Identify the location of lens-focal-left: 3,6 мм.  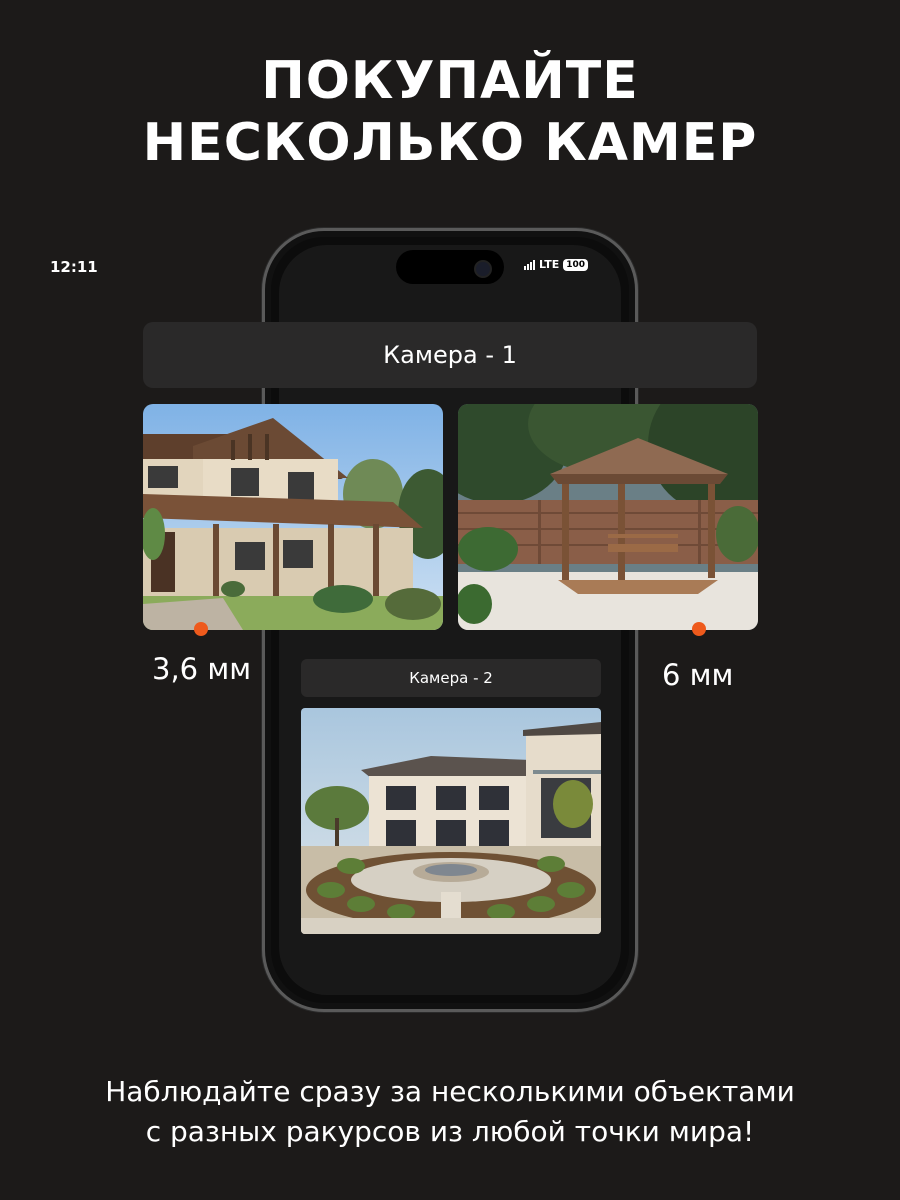
(202, 669).